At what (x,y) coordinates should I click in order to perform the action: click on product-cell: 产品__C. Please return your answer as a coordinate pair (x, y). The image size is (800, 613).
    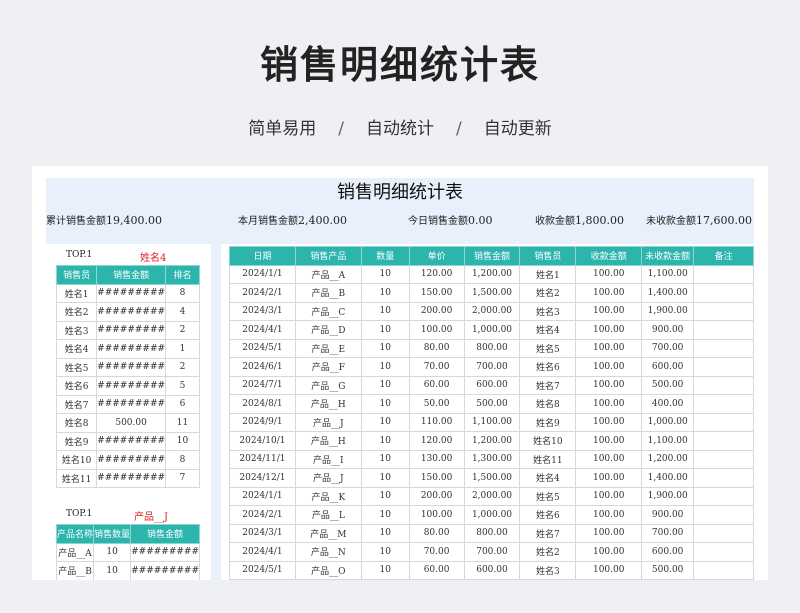
    Looking at the image, I should click on (328, 311).